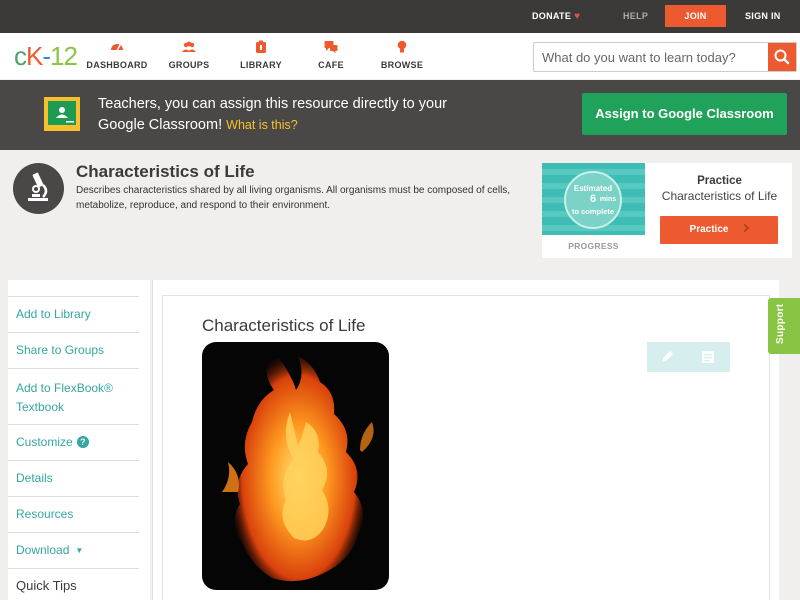 The image size is (800, 600). What do you see at coordinates (284, 325) in the screenshot?
I see `content-title: Characteristics of Life` at bounding box center [284, 325].